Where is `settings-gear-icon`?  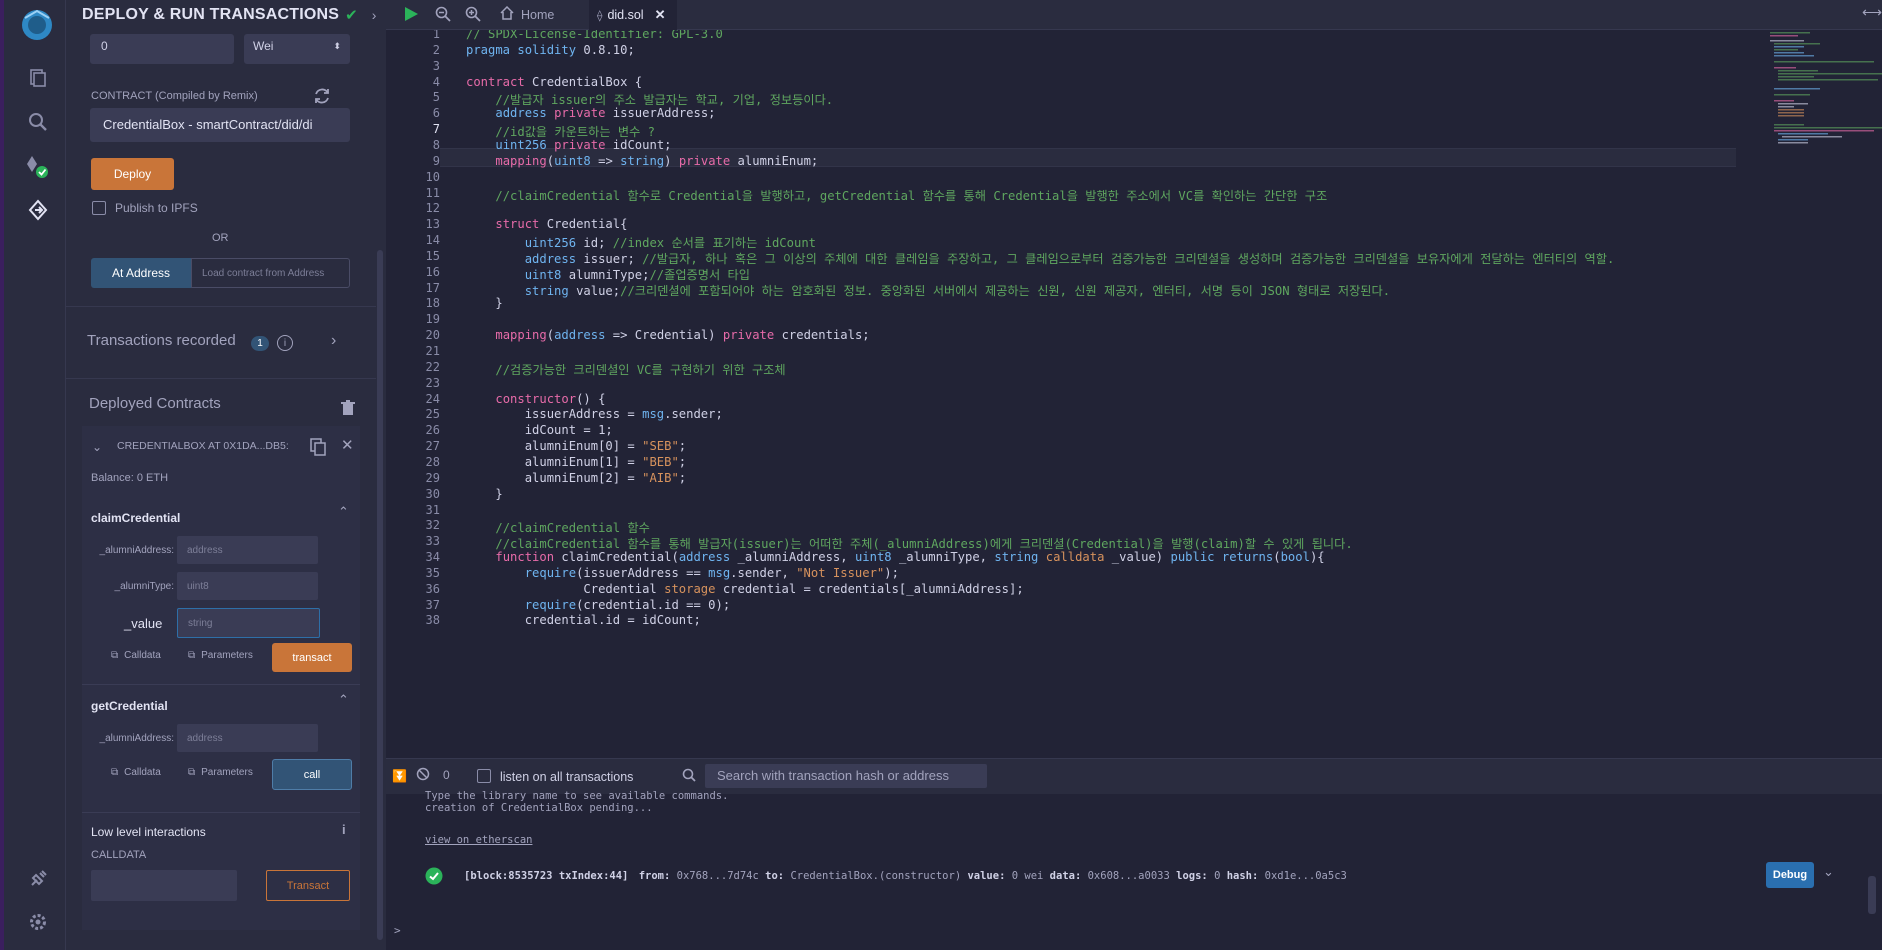
settings-gear-icon is located at coordinates (38, 922).